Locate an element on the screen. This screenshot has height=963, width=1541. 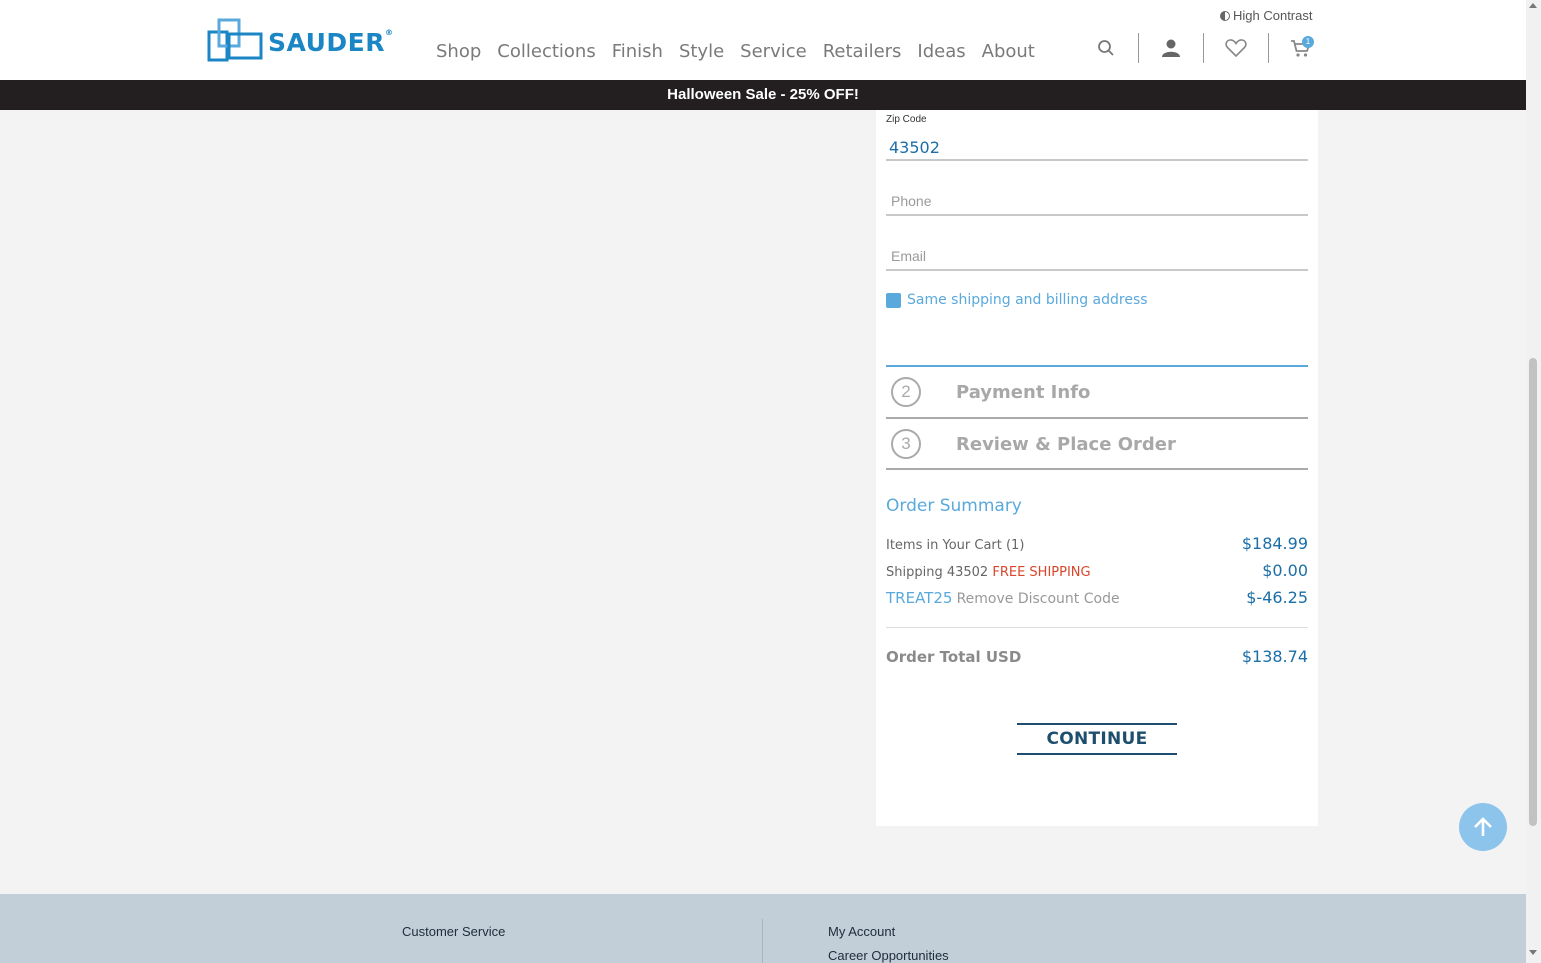
step-divider is located at coordinates (1097, 469).